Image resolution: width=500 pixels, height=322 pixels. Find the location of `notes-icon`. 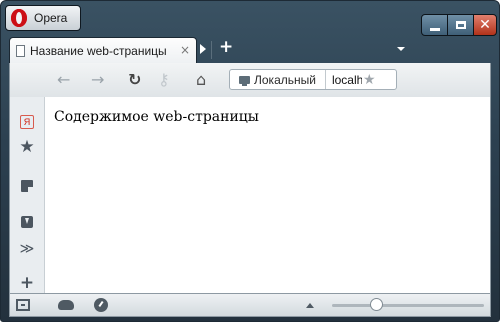

notes-icon is located at coordinates (27, 186).